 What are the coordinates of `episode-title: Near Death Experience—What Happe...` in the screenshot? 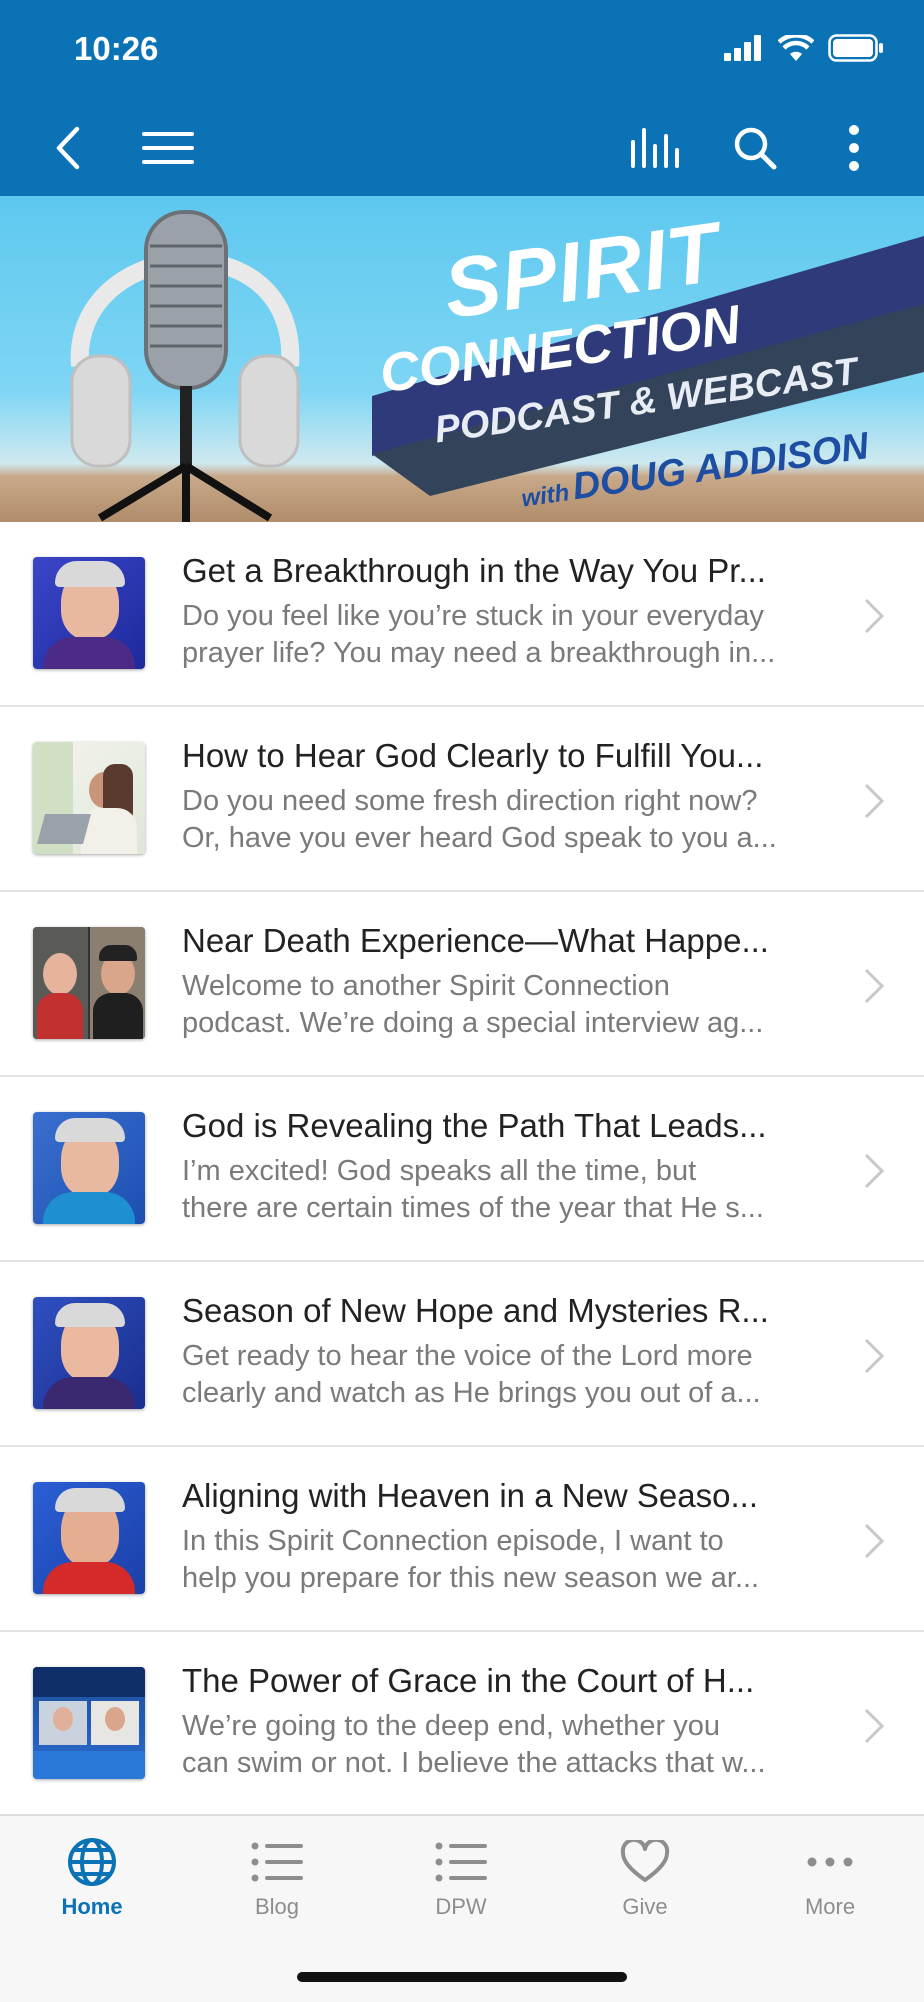 It's located at (475, 940).